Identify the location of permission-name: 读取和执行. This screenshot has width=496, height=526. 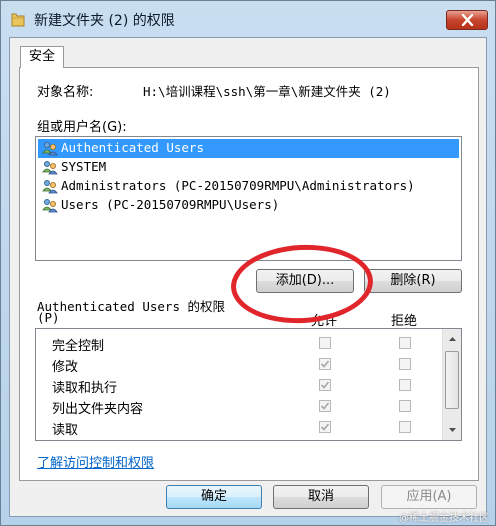
(85, 388).